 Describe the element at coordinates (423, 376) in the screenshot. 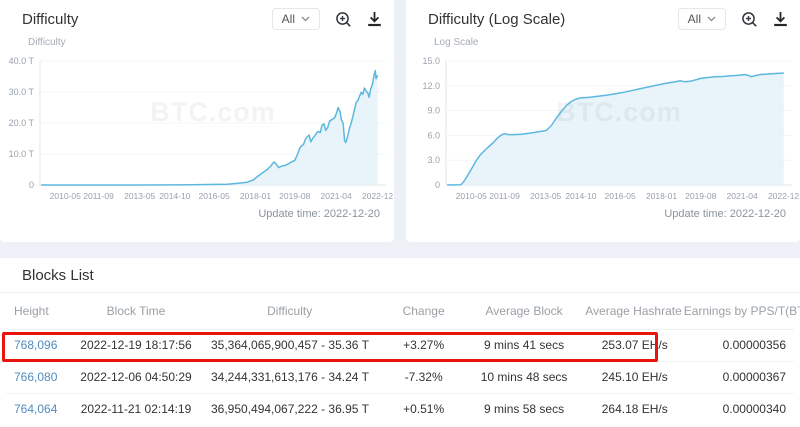

I see `cell-change: -7.32%` at that location.